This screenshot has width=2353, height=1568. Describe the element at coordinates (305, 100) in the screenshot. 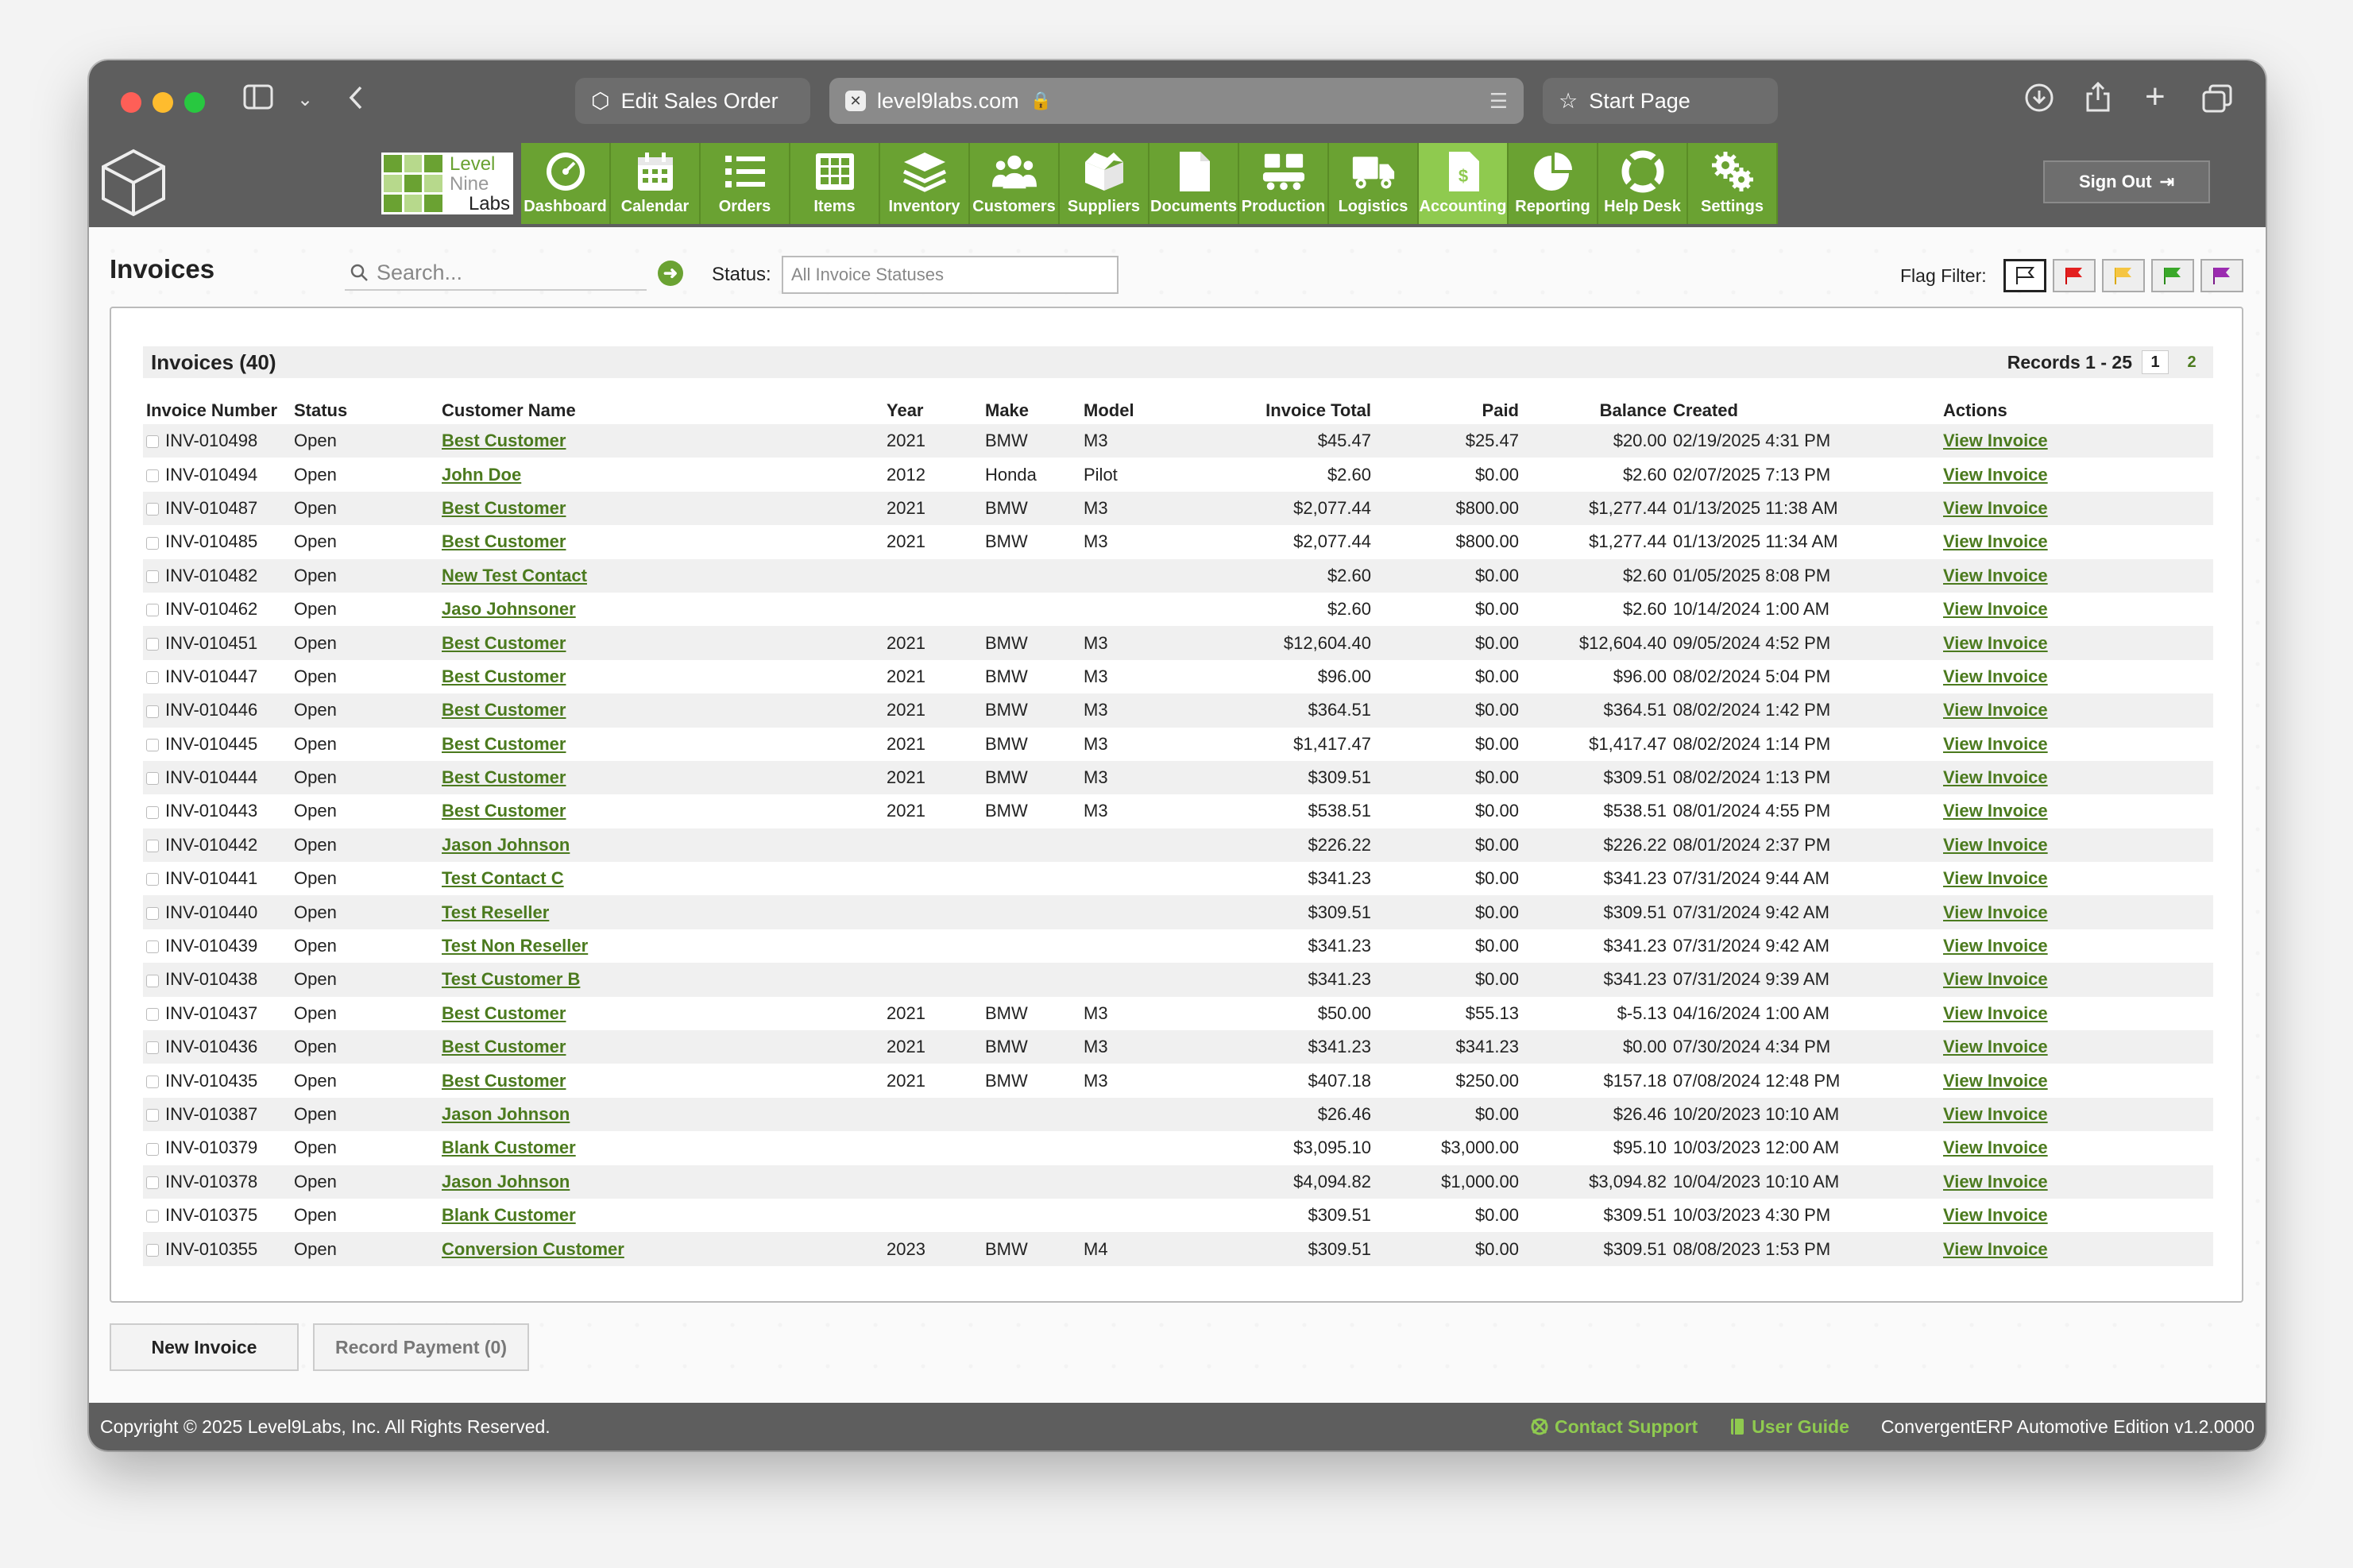

I see `chevron-down-icon: ⌄` at that location.